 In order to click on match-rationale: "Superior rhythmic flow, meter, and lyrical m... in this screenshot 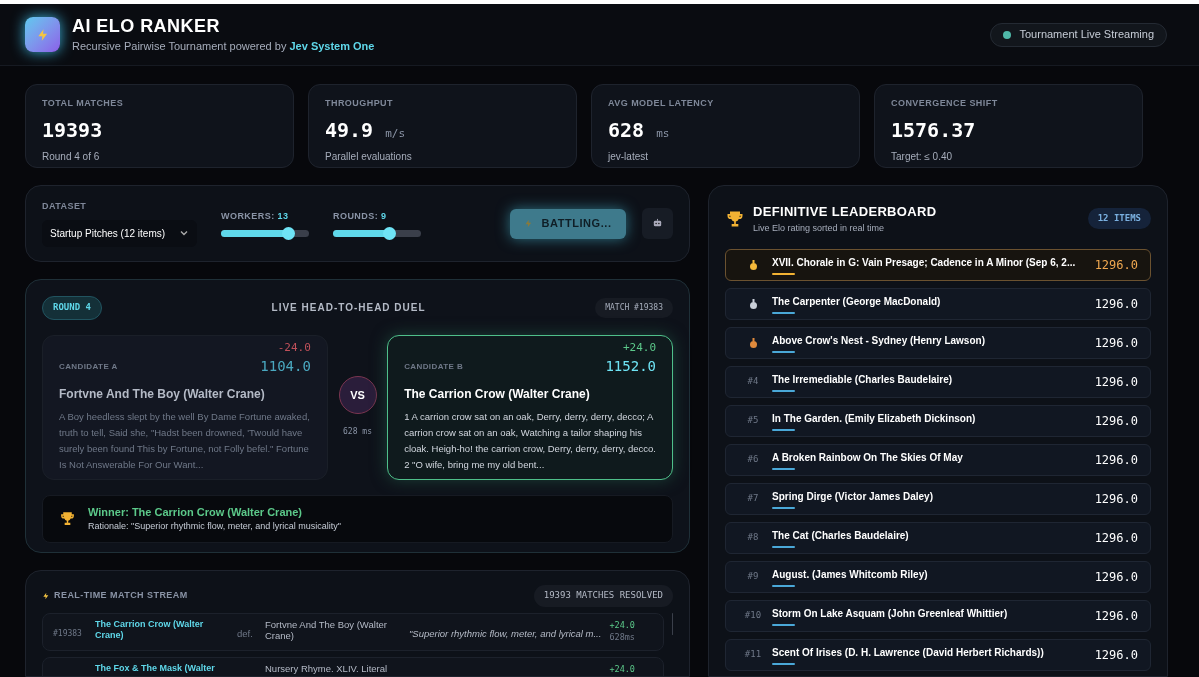, I will do `click(505, 633)`.